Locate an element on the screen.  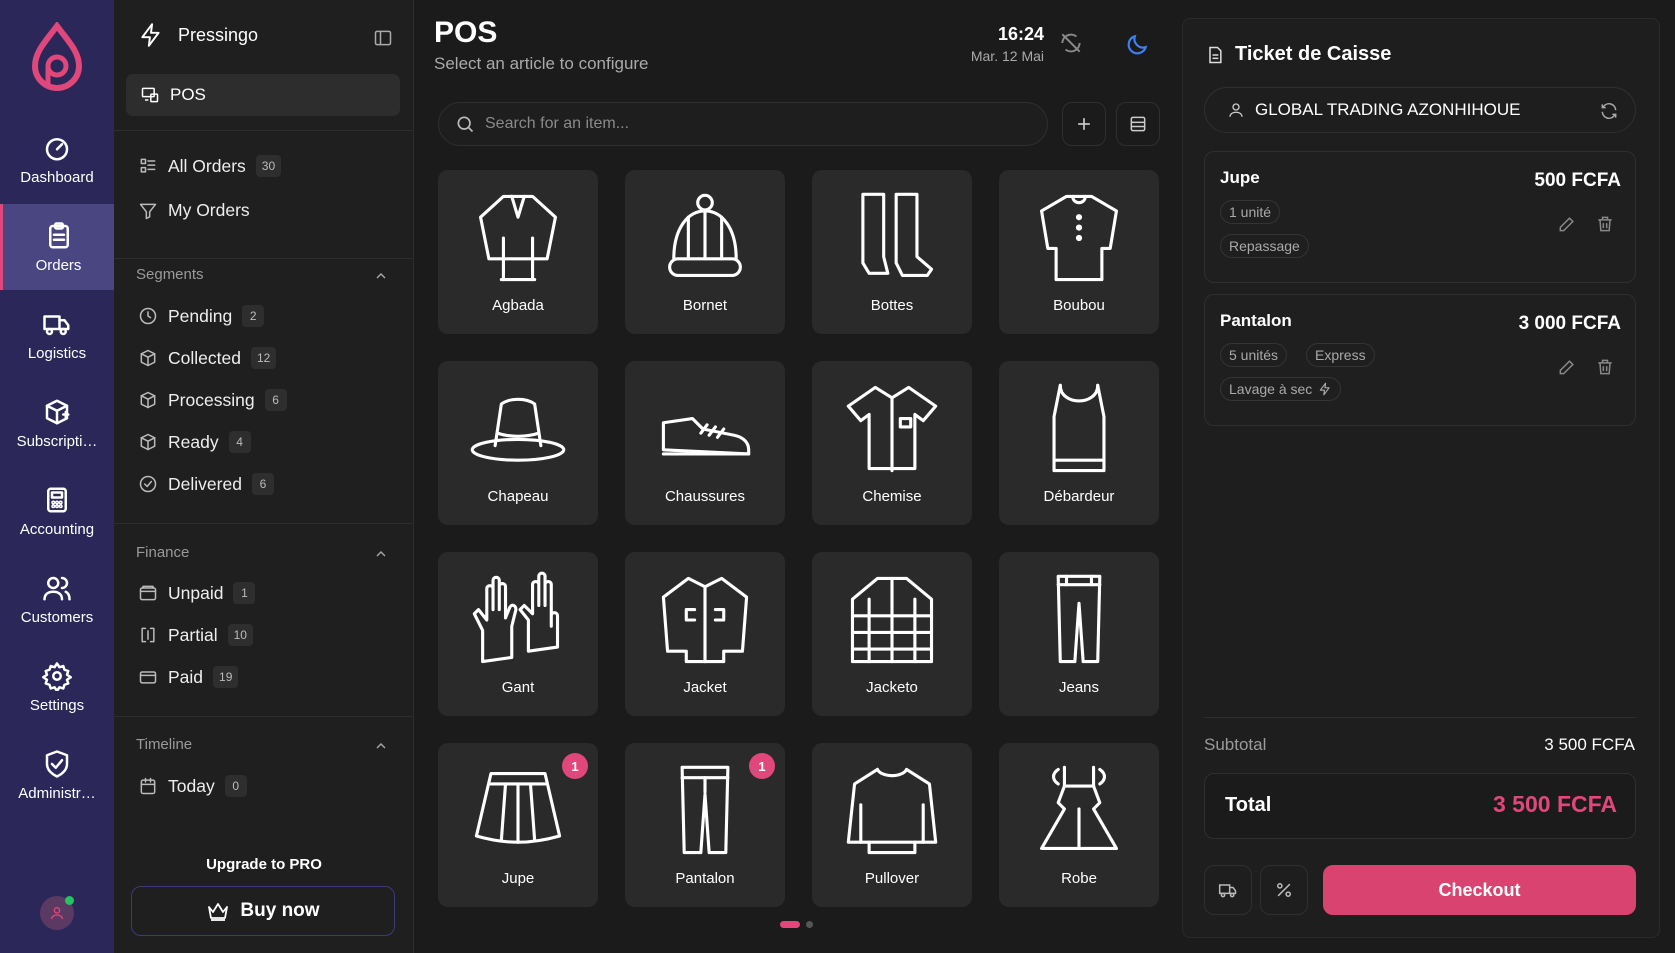
moon-icon is located at coordinates (1137, 45).